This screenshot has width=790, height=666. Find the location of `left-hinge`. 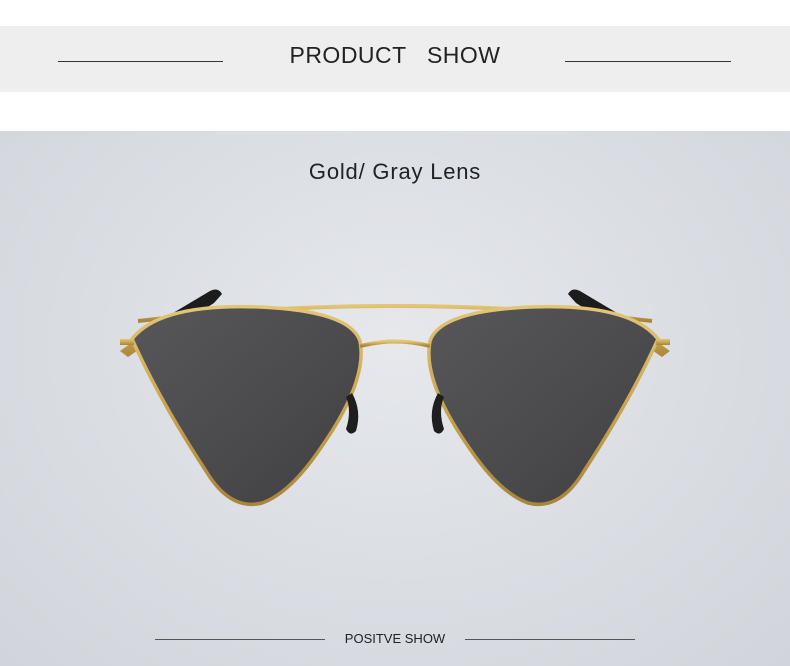

left-hinge is located at coordinates (127, 342).